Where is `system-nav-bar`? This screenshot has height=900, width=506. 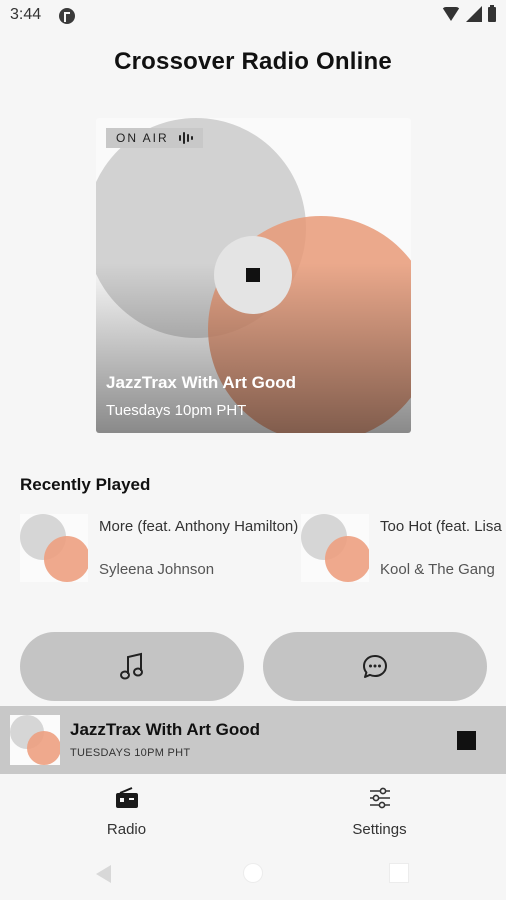 system-nav-bar is located at coordinates (253, 878).